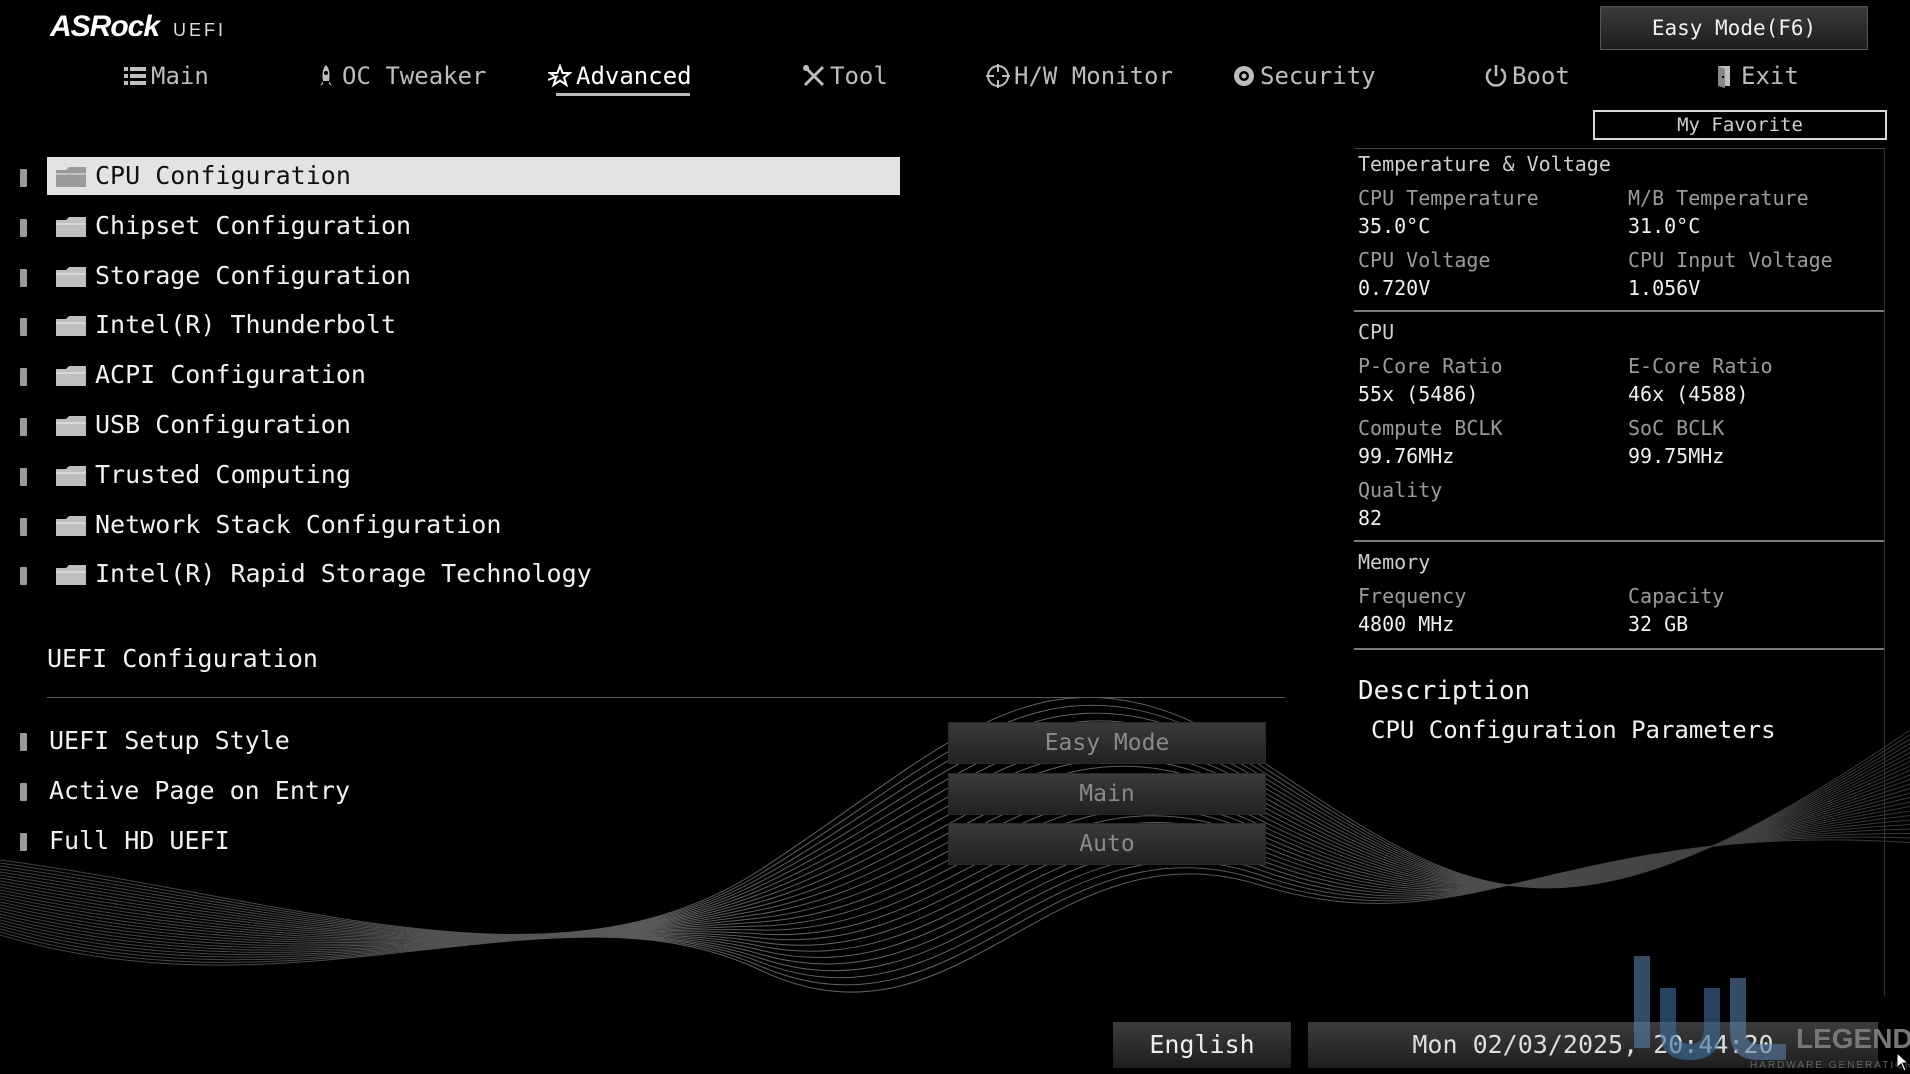 This screenshot has height=1074, width=1910. What do you see at coordinates (135, 76) in the screenshot?
I see `list-icon` at bounding box center [135, 76].